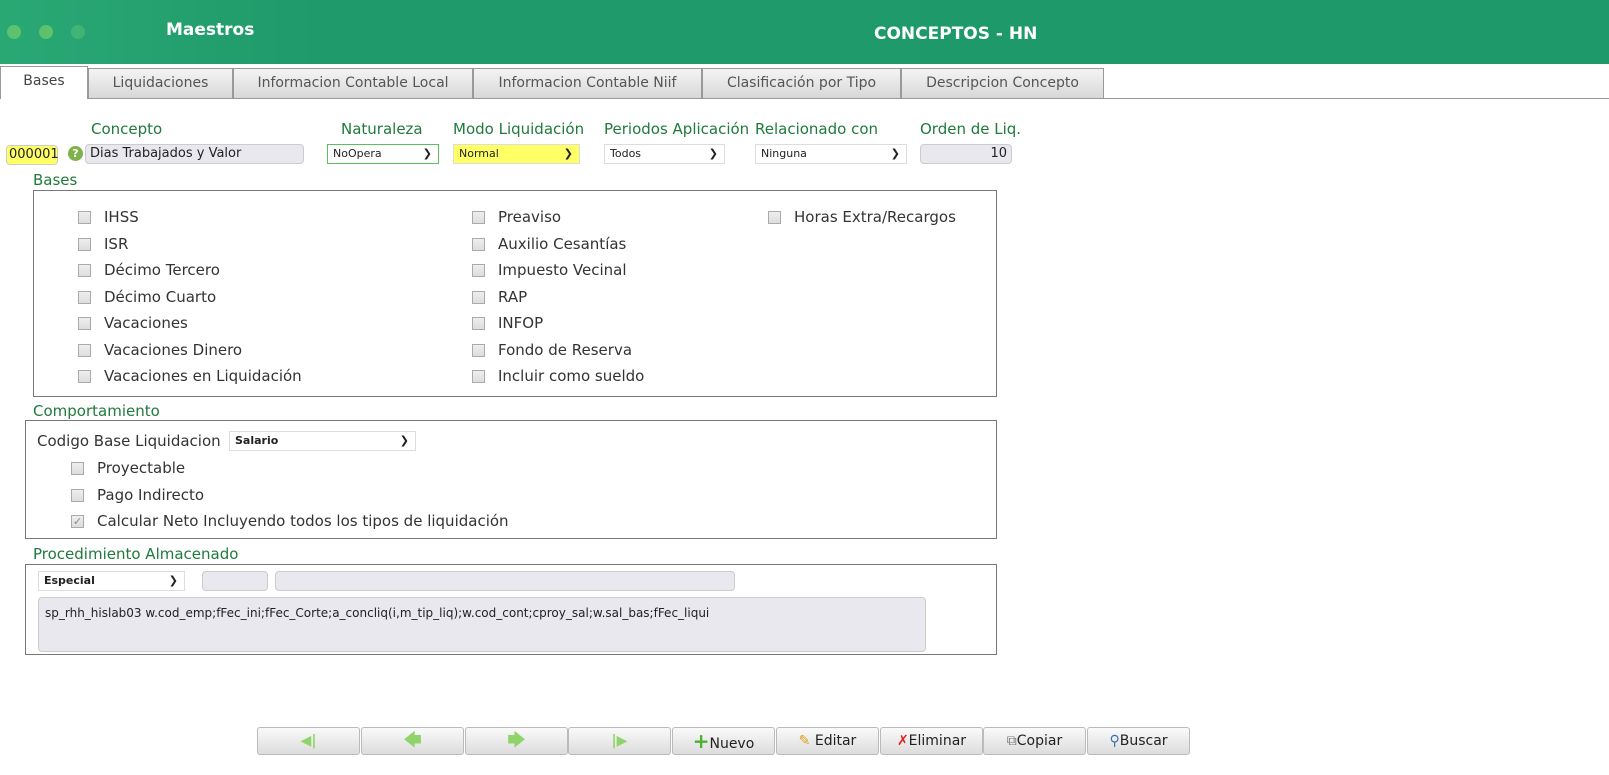  I want to click on arrow-right-icon: 🡆, so click(516, 740).